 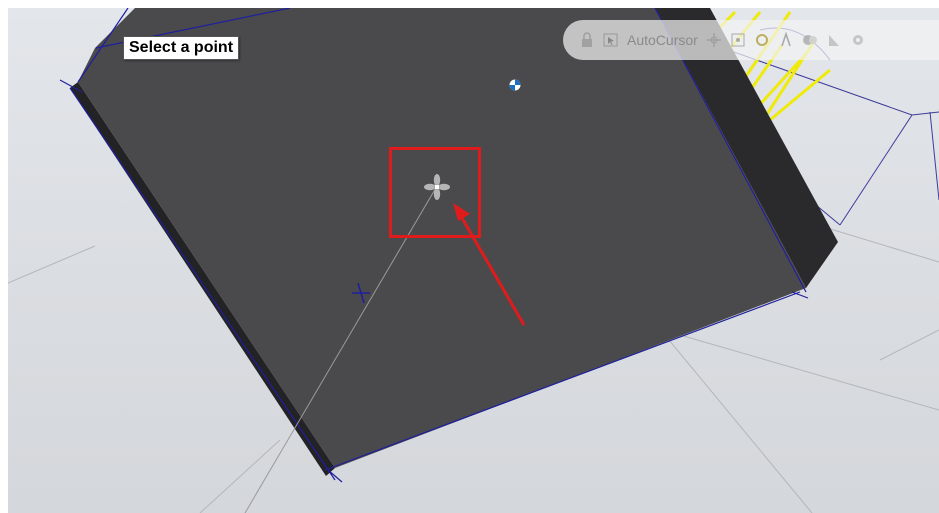 What do you see at coordinates (738, 40) in the screenshot?
I see `point-snap-icon` at bounding box center [738, 40].